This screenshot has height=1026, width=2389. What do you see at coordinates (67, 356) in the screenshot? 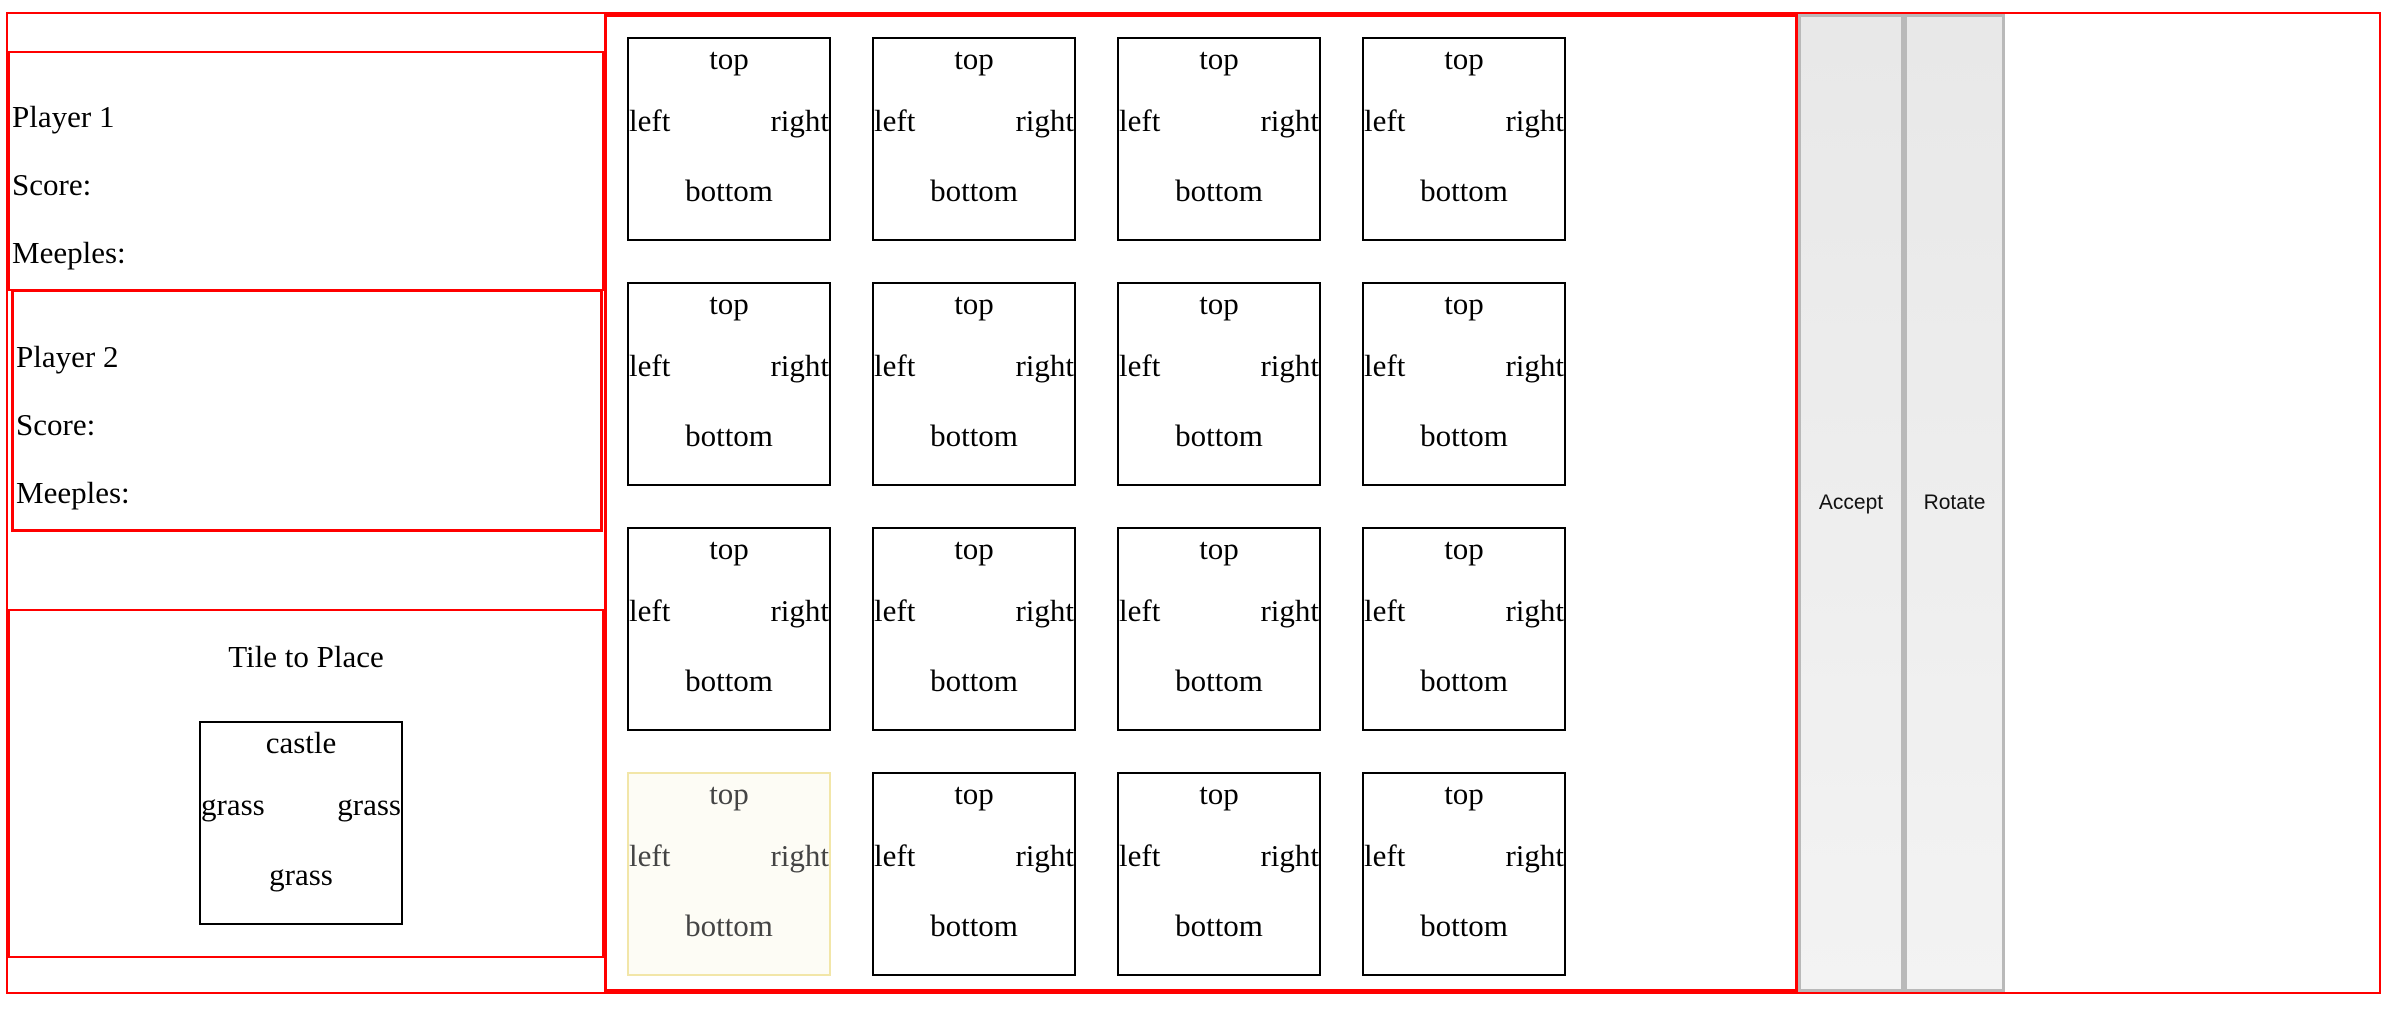
I see `player-name: Player 2` at bounding box center [67, 356].